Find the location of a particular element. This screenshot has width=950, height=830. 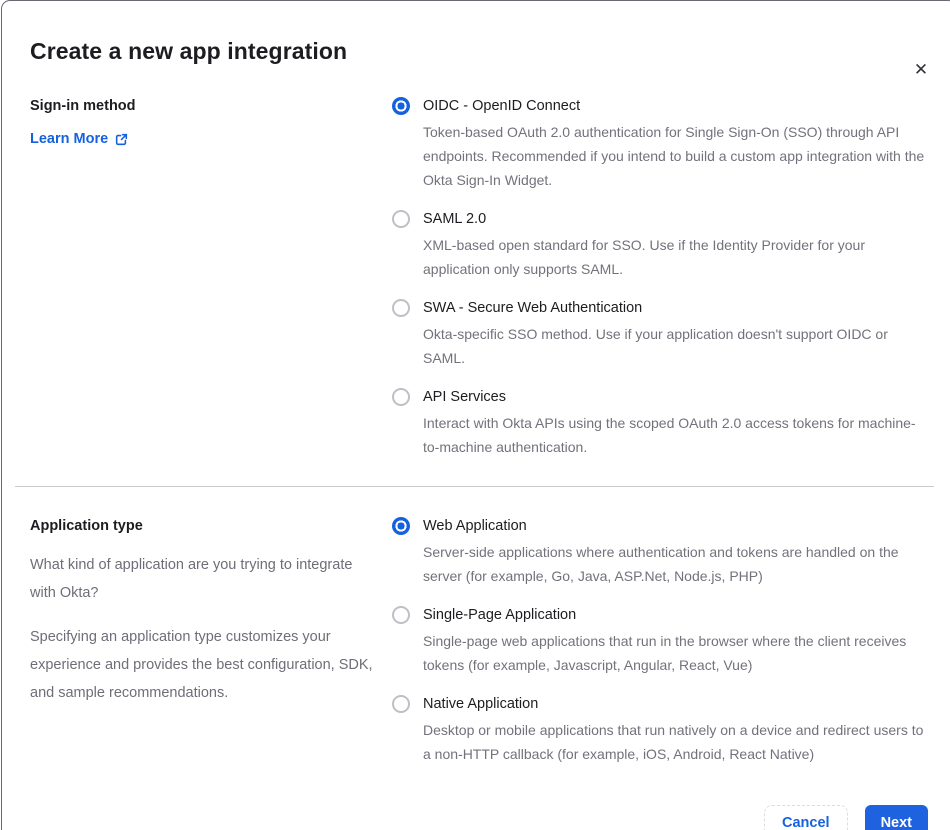

dialog-footer: Cancel Next is located at coordinates (479, 817).